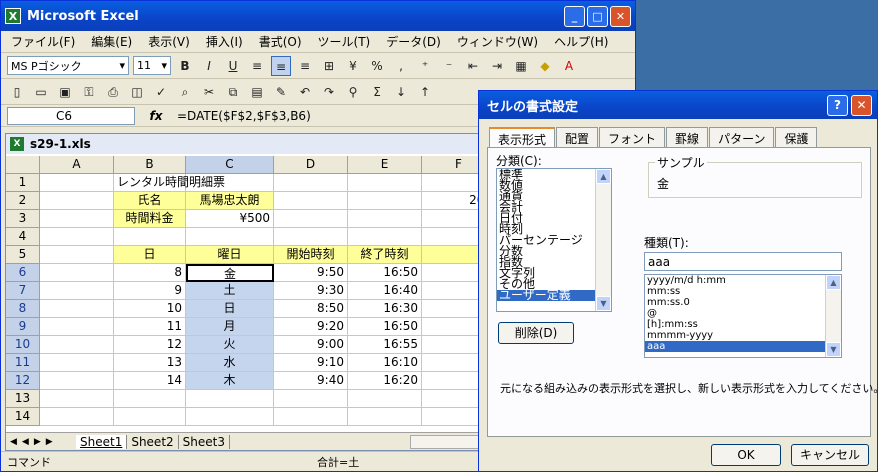 The width and height of the screenshot is (878, 472). I want to click on align-right-icon: ≡, so click(305, 66).